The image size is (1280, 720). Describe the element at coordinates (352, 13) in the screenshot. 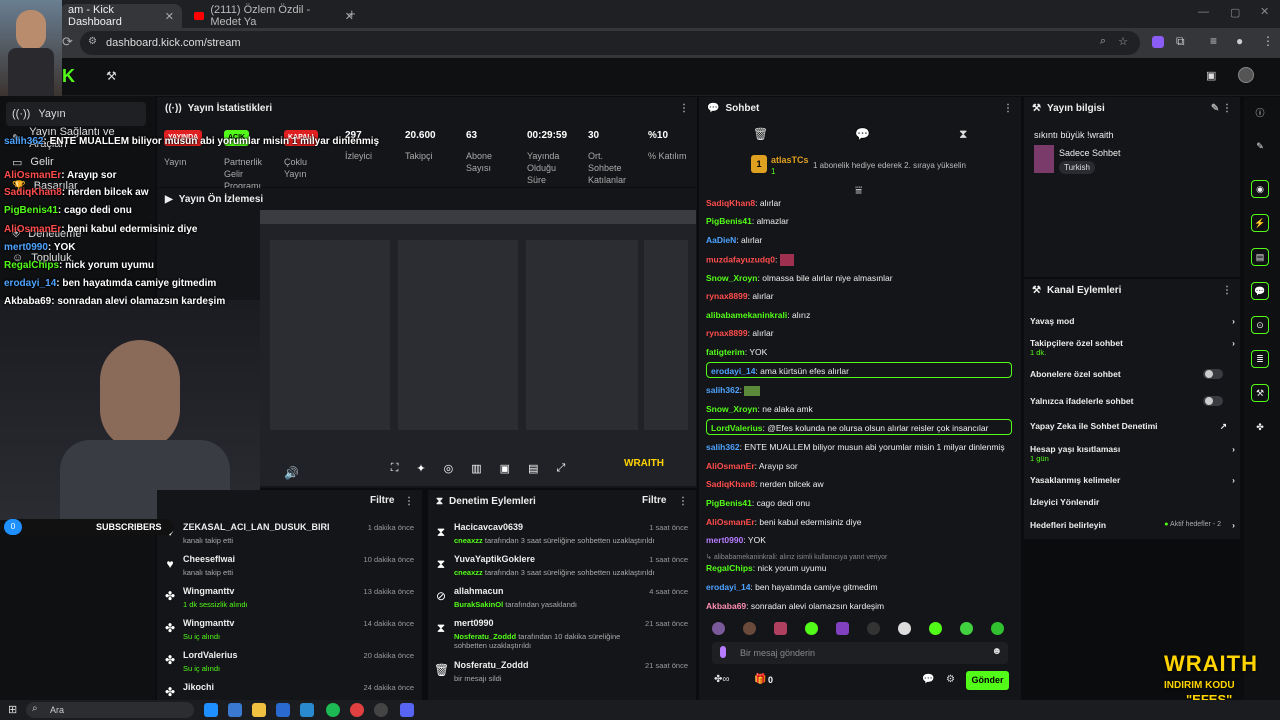

I see `new-tab-icon: +` at that location.